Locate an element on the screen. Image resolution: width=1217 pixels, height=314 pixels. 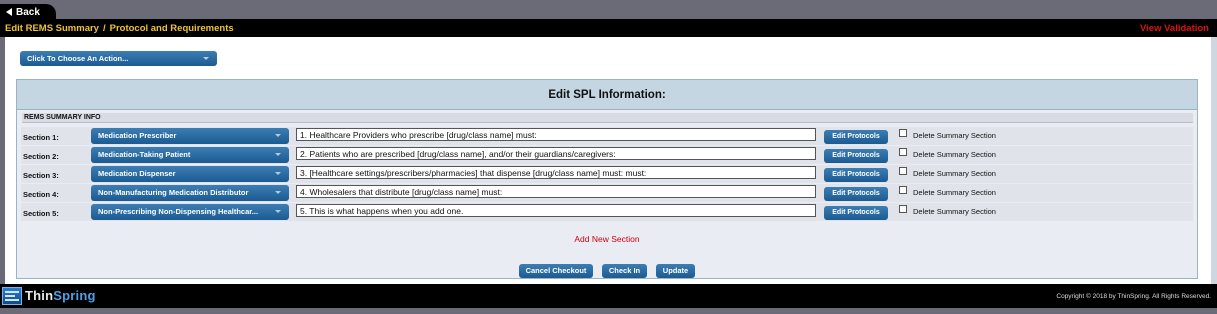
section-label: Section 5: is located at coordinates (41, 213).